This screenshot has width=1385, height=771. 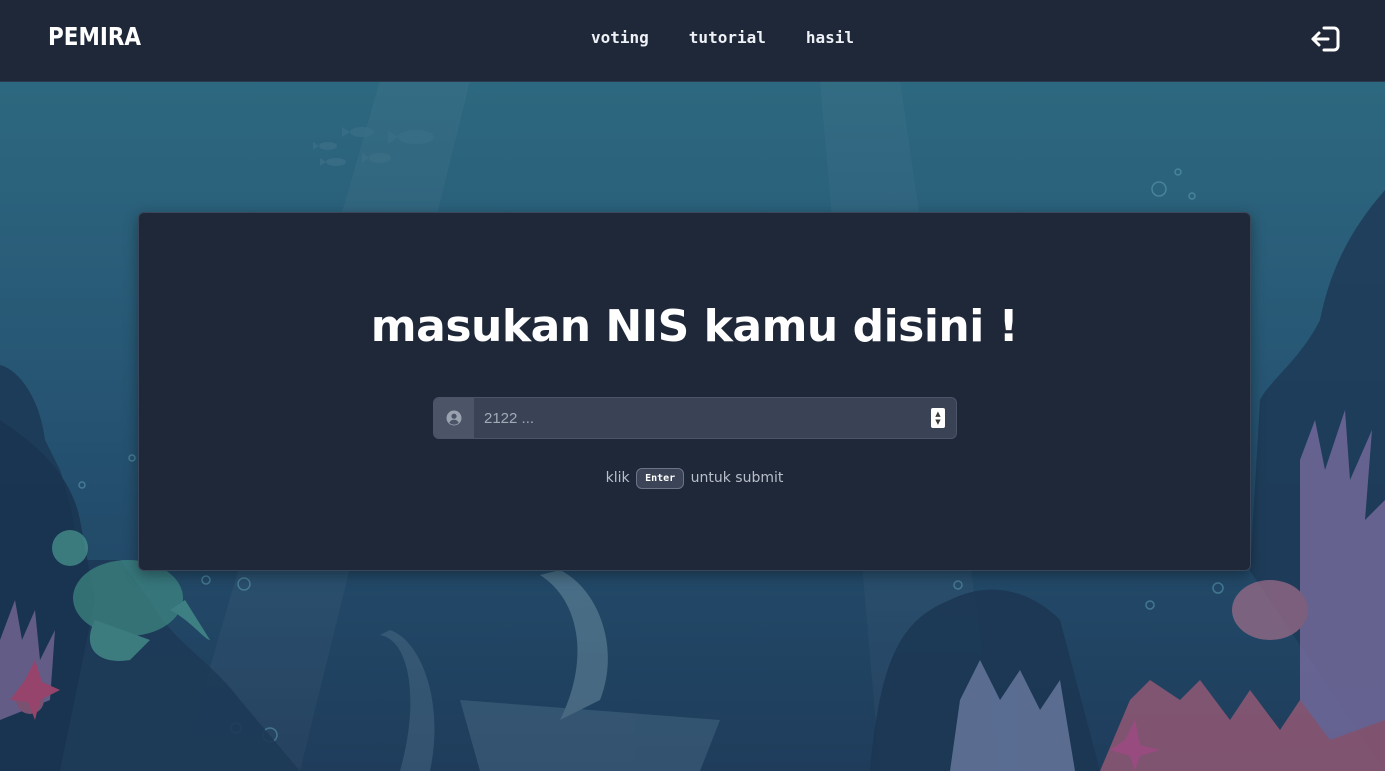 I want to click on logout-icon, so click(x=1325, y=39).